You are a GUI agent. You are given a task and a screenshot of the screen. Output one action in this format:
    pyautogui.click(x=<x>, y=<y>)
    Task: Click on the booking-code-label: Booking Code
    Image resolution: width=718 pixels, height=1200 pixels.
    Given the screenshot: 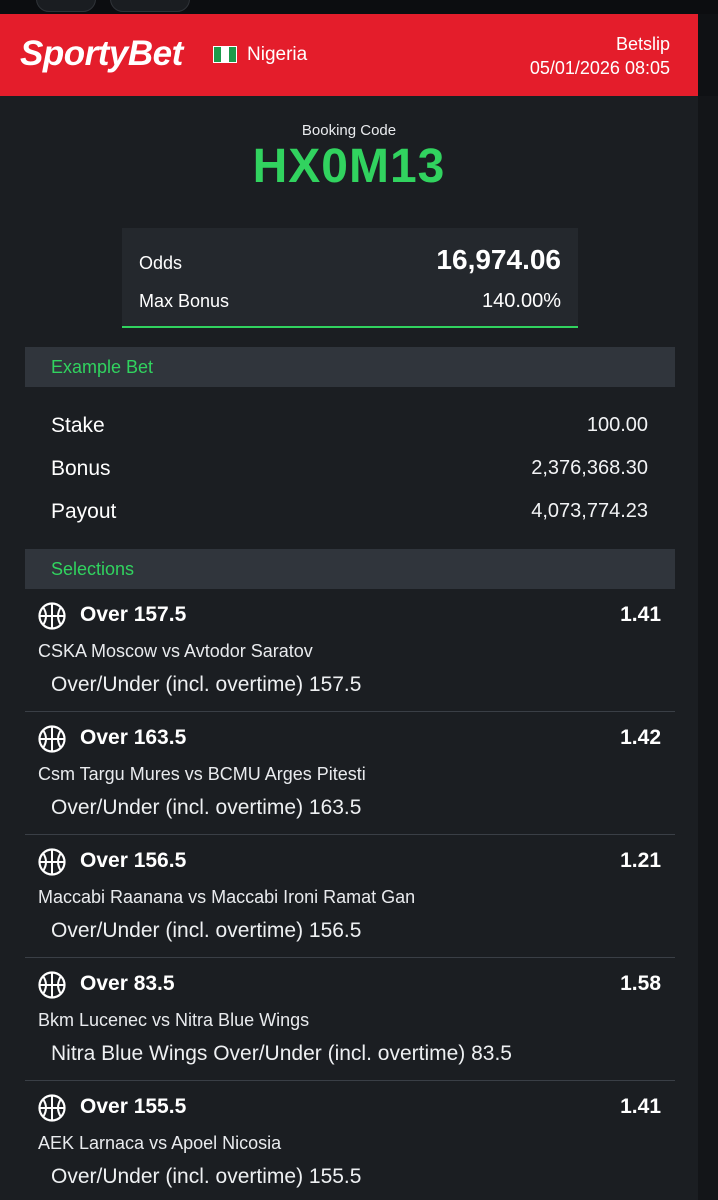 What is the action you would take?
    pyautogui.click(x=349, y=130)
    